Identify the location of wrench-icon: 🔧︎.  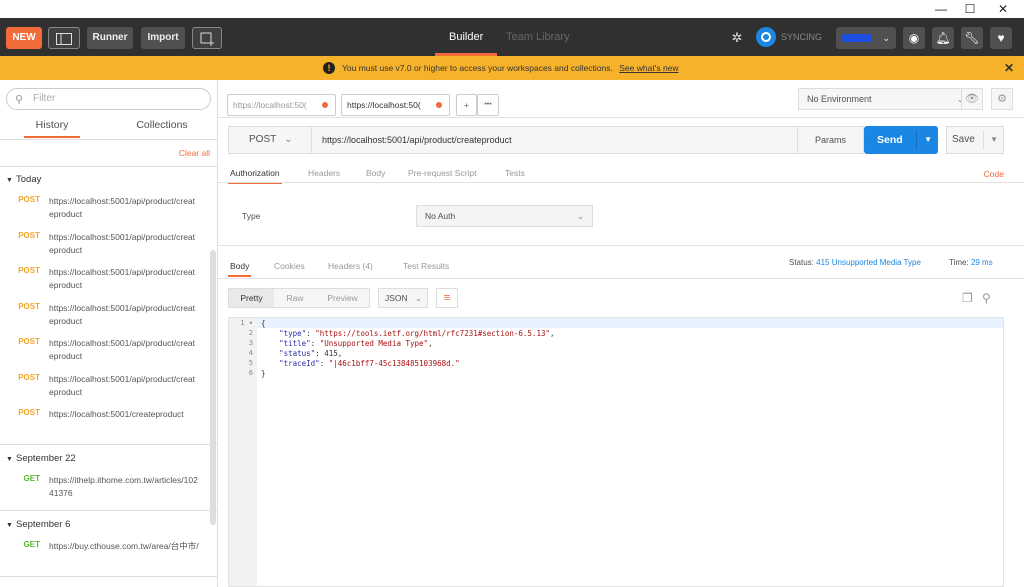
(972, 38).